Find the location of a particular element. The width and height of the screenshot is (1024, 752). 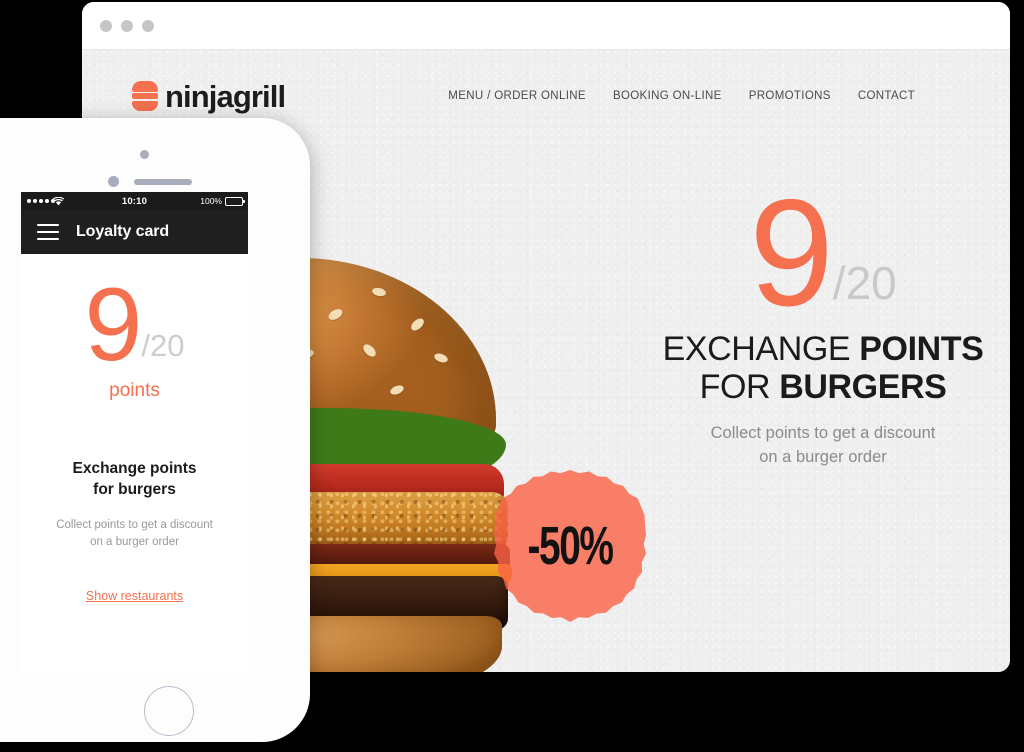

points-score: 9 /20 is located at coordinates (823, 253).